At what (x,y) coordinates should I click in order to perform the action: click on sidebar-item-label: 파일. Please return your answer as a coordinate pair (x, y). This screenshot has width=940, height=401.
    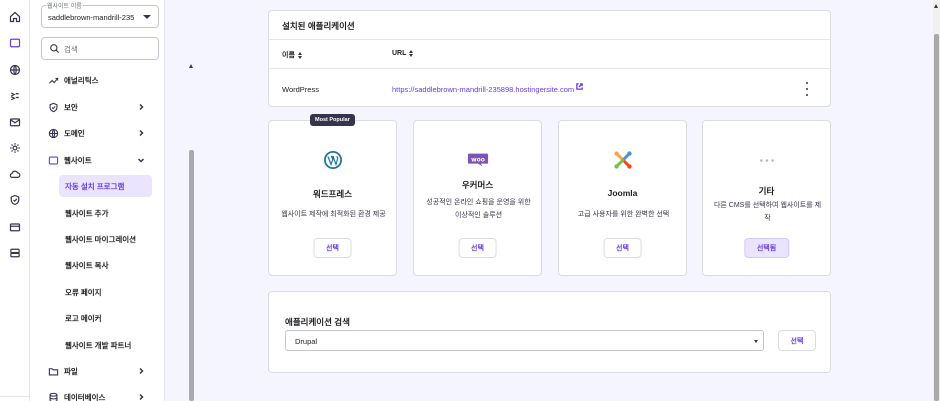
    Looking at the image, I should click on (71, 371).